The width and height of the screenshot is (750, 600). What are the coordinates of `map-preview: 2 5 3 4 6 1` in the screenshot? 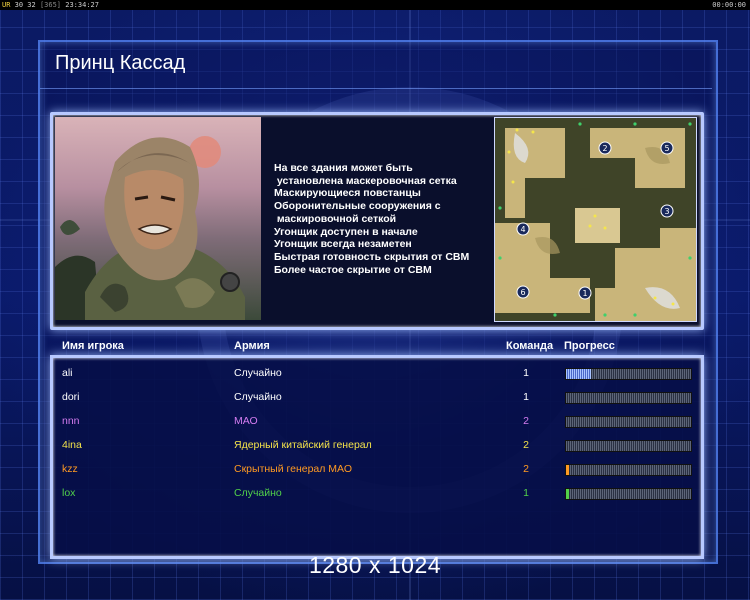 It's located at (595, 219).